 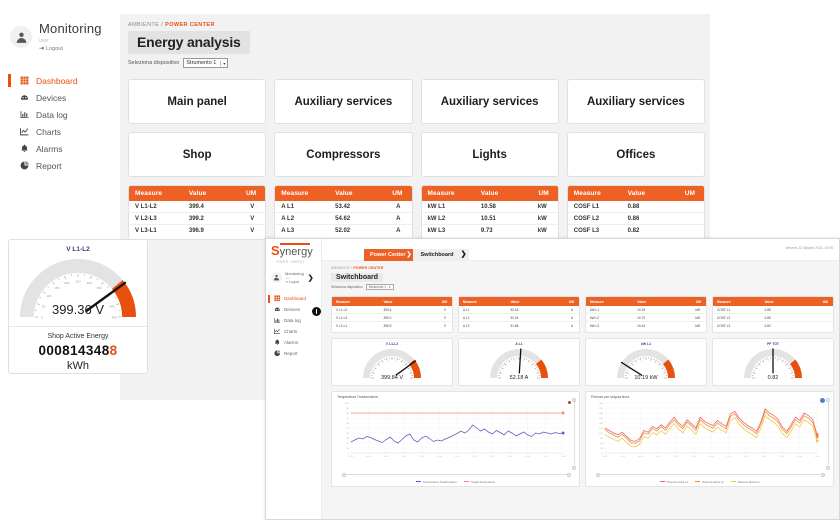 I want to click on chevron-down-icon: ▾, so click(x=222, y=63).